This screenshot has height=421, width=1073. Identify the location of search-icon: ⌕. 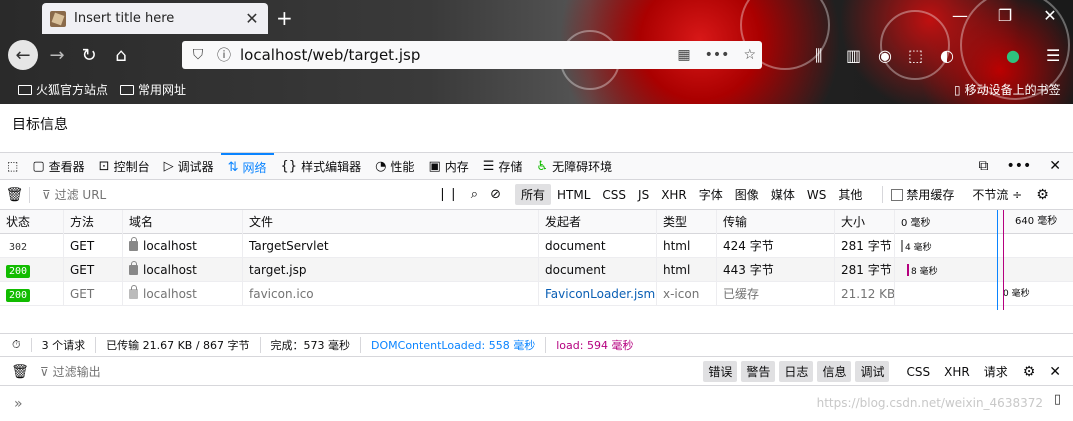
(474, 194).